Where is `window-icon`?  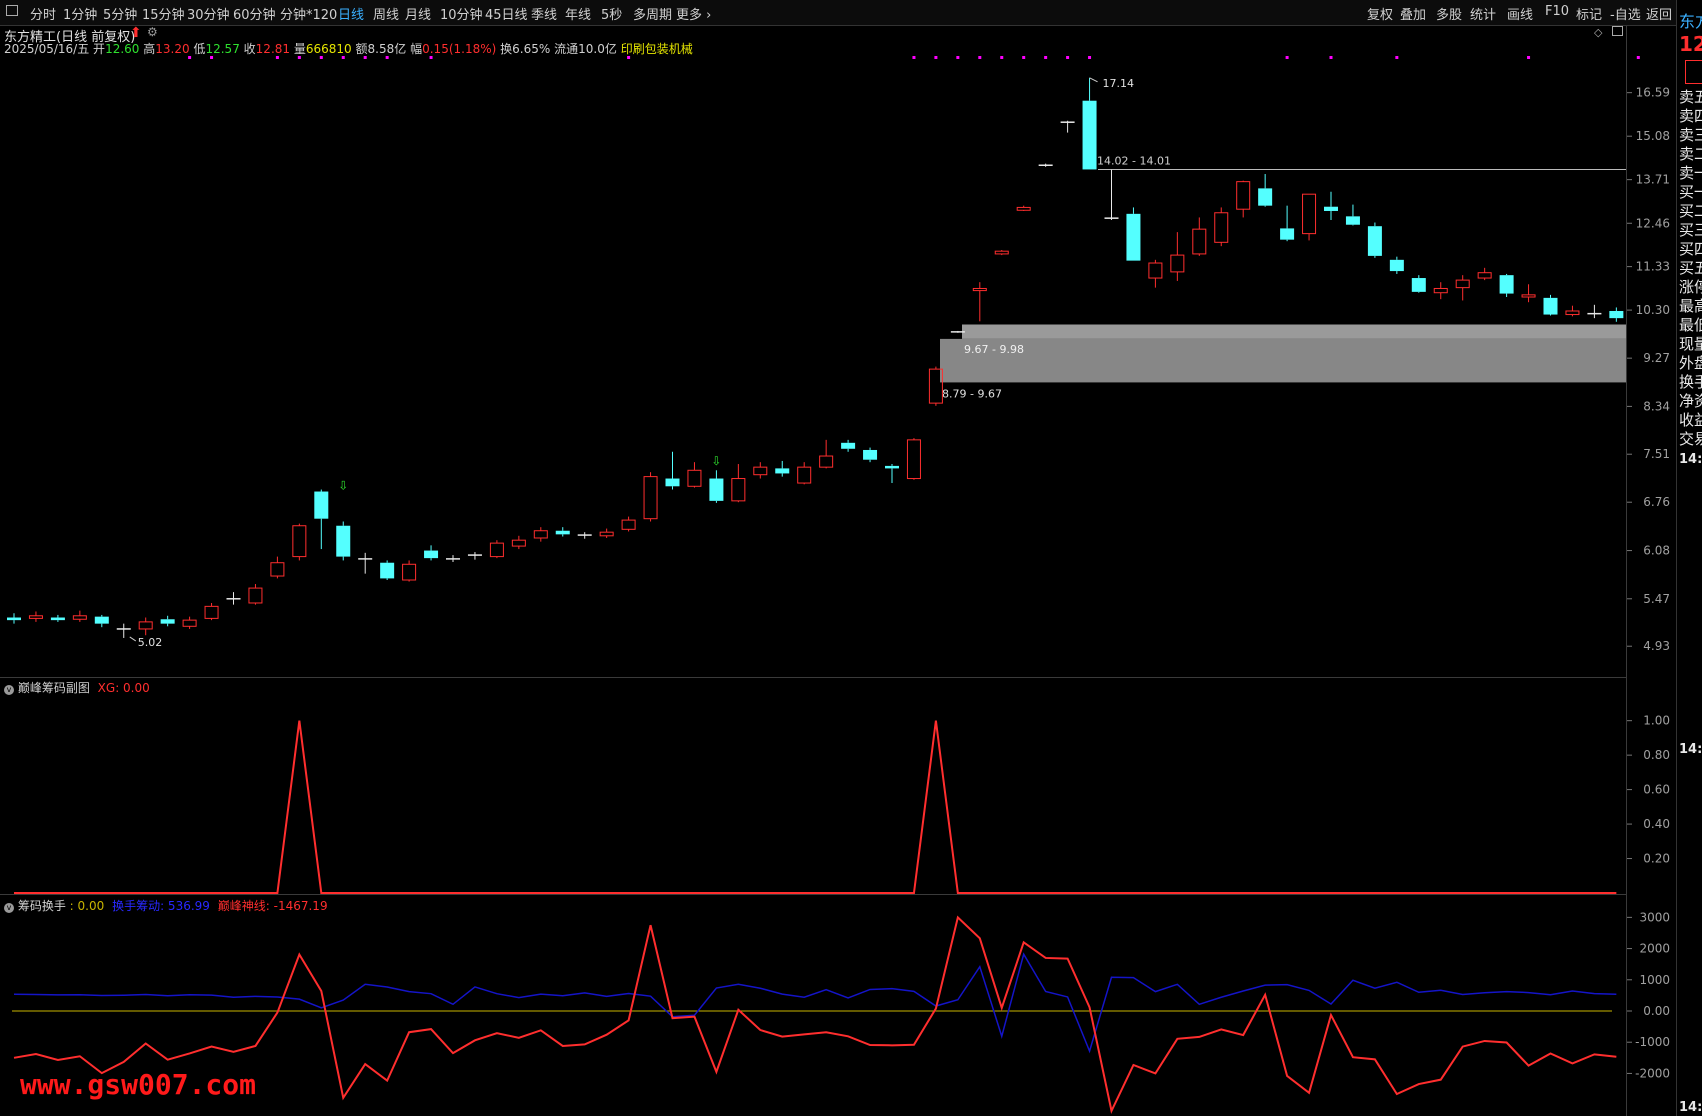
window-icon is located at coordinates (1617, 31).